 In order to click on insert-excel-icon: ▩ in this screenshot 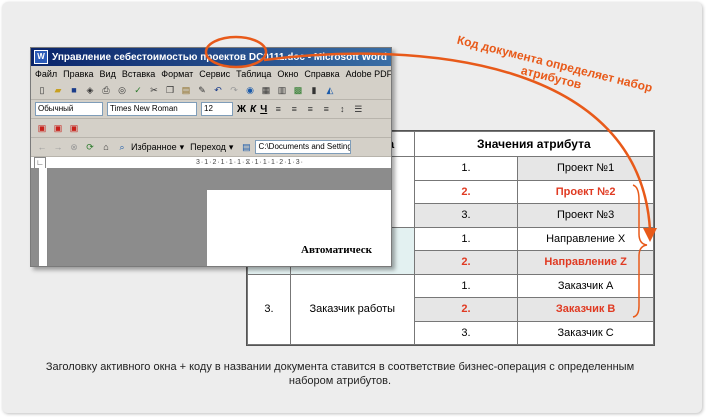, I will do `click(298, 90)`.